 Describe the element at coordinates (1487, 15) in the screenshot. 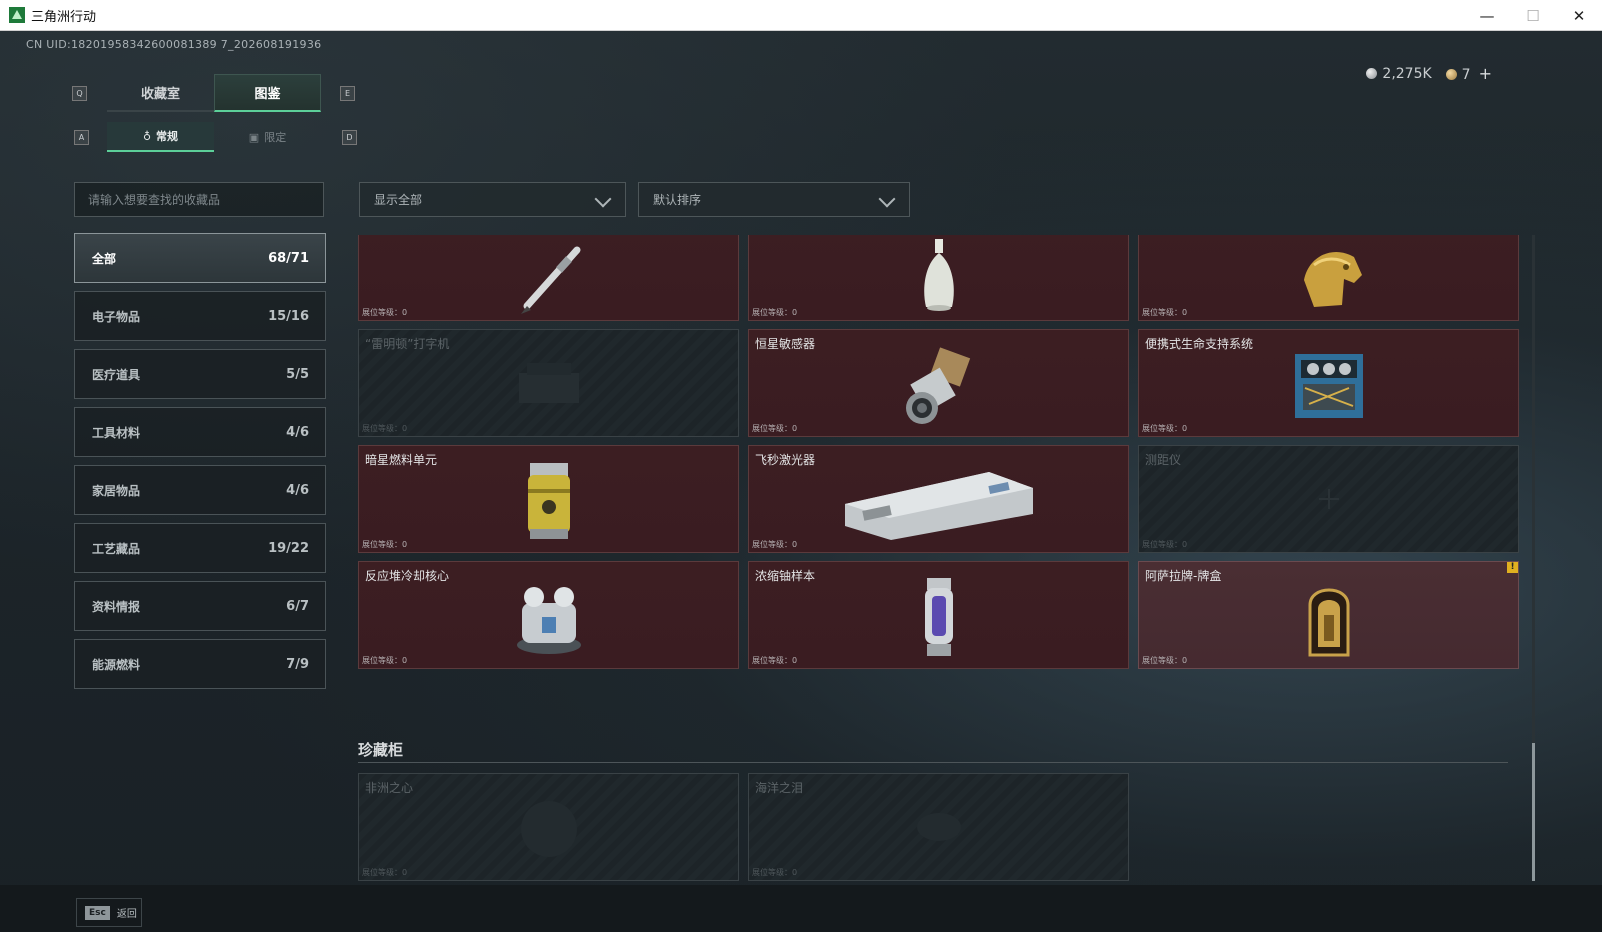

I see `minimize-button: —` at that location.